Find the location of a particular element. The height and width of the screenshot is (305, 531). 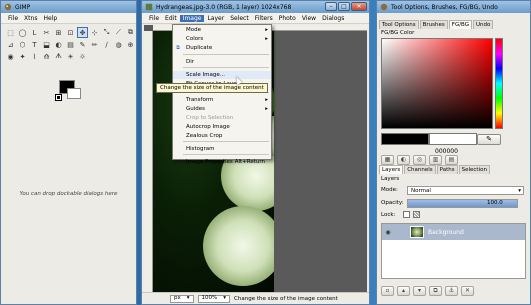

layer-name: Background is located at coordinates (446, 232).